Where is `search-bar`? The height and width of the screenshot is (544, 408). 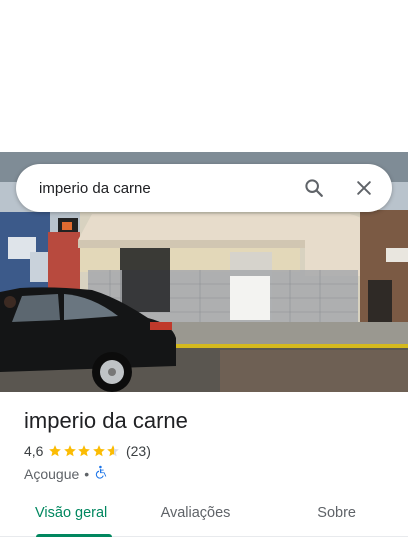
search-bar is located at coordinates (204, 188).